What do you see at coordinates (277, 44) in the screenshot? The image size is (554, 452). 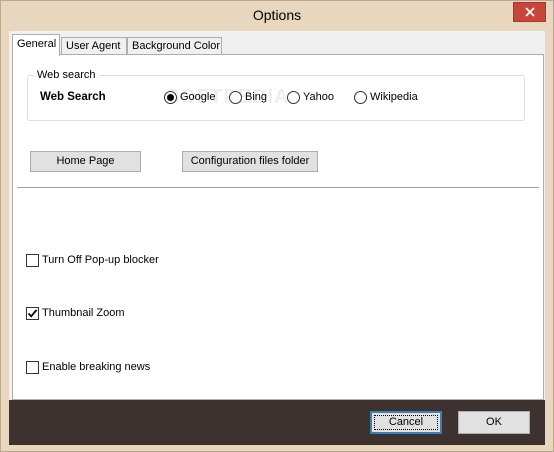 I see `tab-strip: General User Agent Background Color` at bounding box center [277, 44].